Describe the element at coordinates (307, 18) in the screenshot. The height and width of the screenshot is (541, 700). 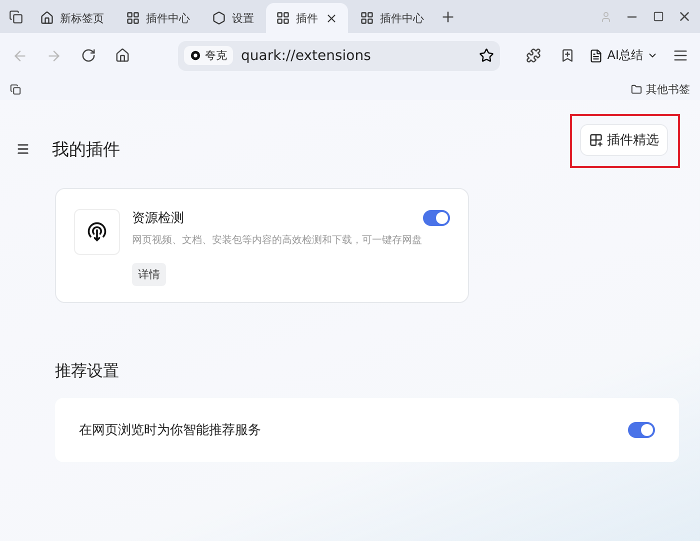
I see `browser-tab: 插件` at that location.